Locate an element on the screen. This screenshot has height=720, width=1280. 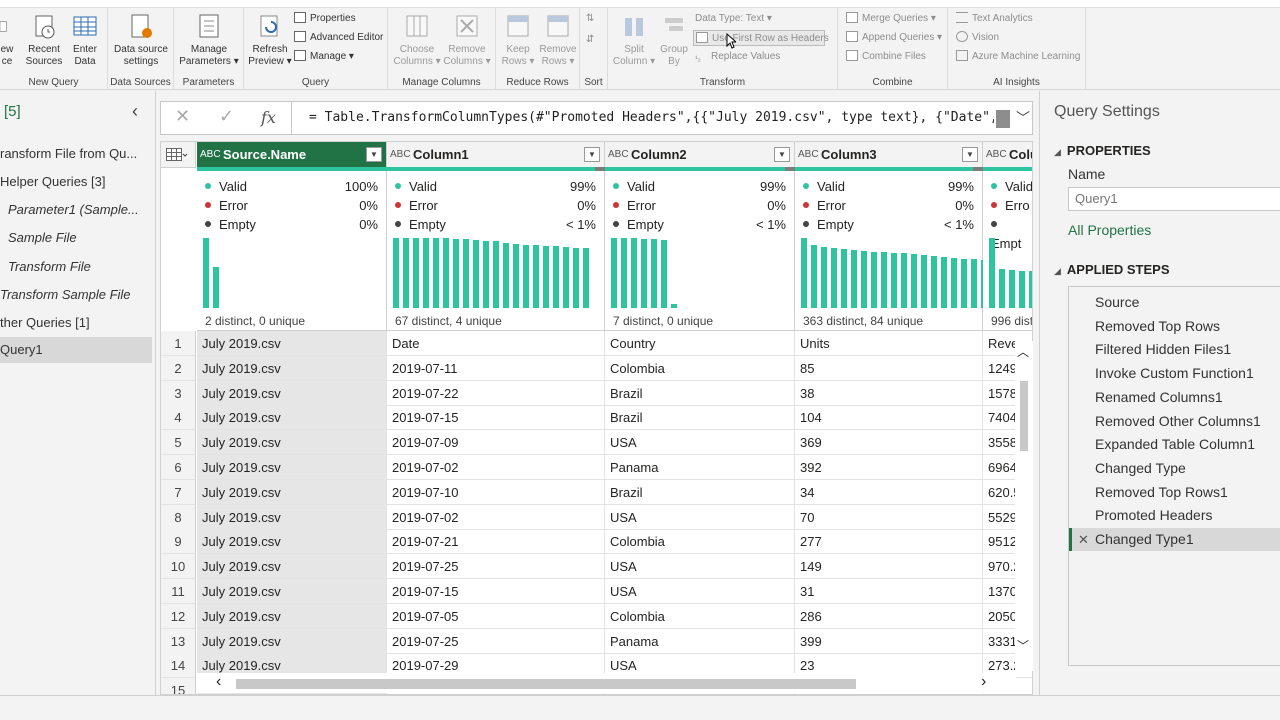
applied-step: Expanded Table Column1 is located at coordinates (1174, 444).